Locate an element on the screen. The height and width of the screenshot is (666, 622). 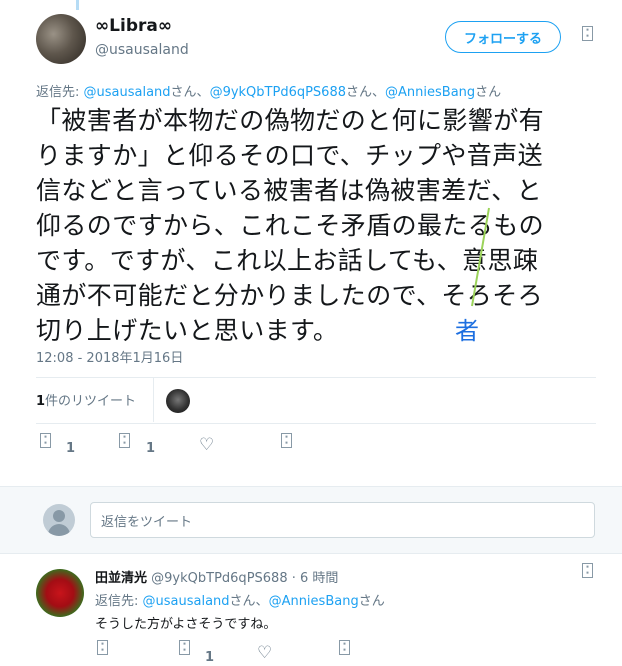
tweet-text-line: 信などと言っている被害者は偽被害差だ、と is located at coordinates (289, 190).